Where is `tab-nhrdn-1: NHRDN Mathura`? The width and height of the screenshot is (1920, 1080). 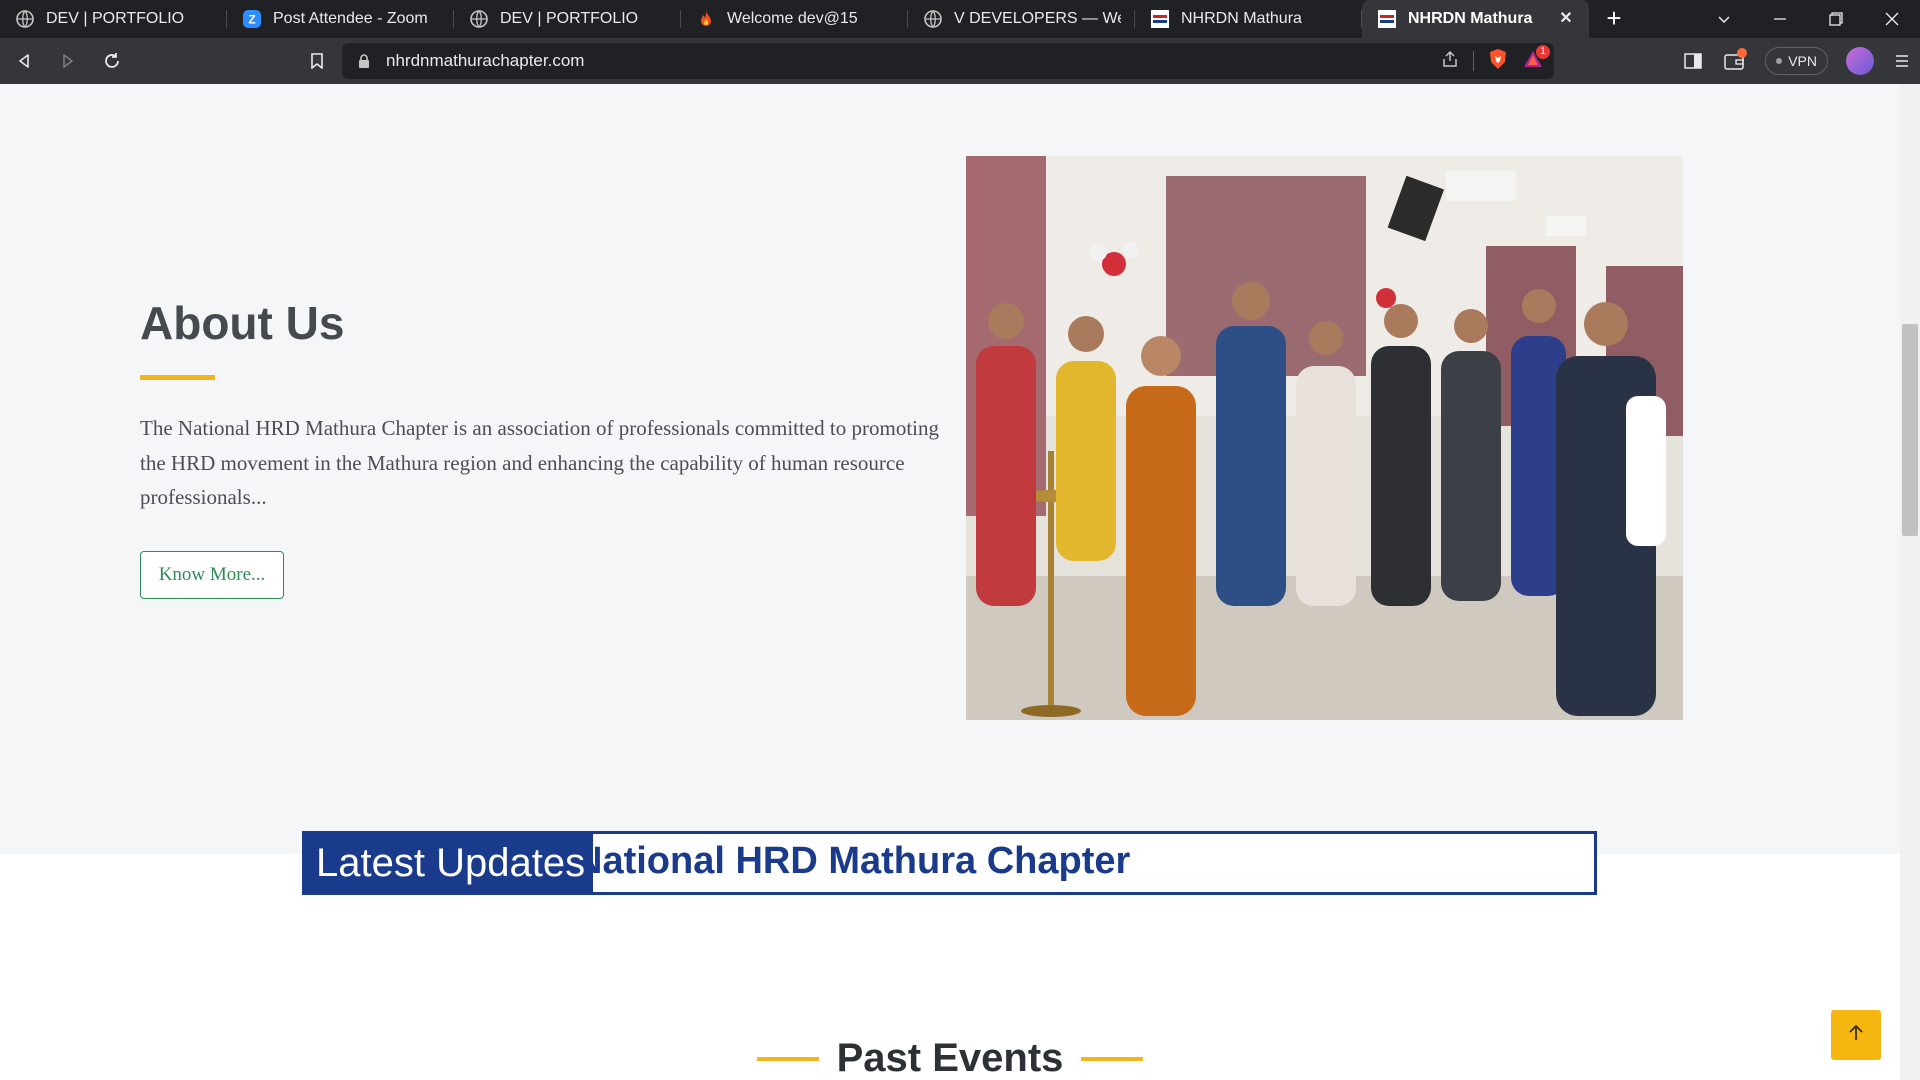
tab-nhrdn-1: NHRDN Mathura is located at coordinates (1248, 19).